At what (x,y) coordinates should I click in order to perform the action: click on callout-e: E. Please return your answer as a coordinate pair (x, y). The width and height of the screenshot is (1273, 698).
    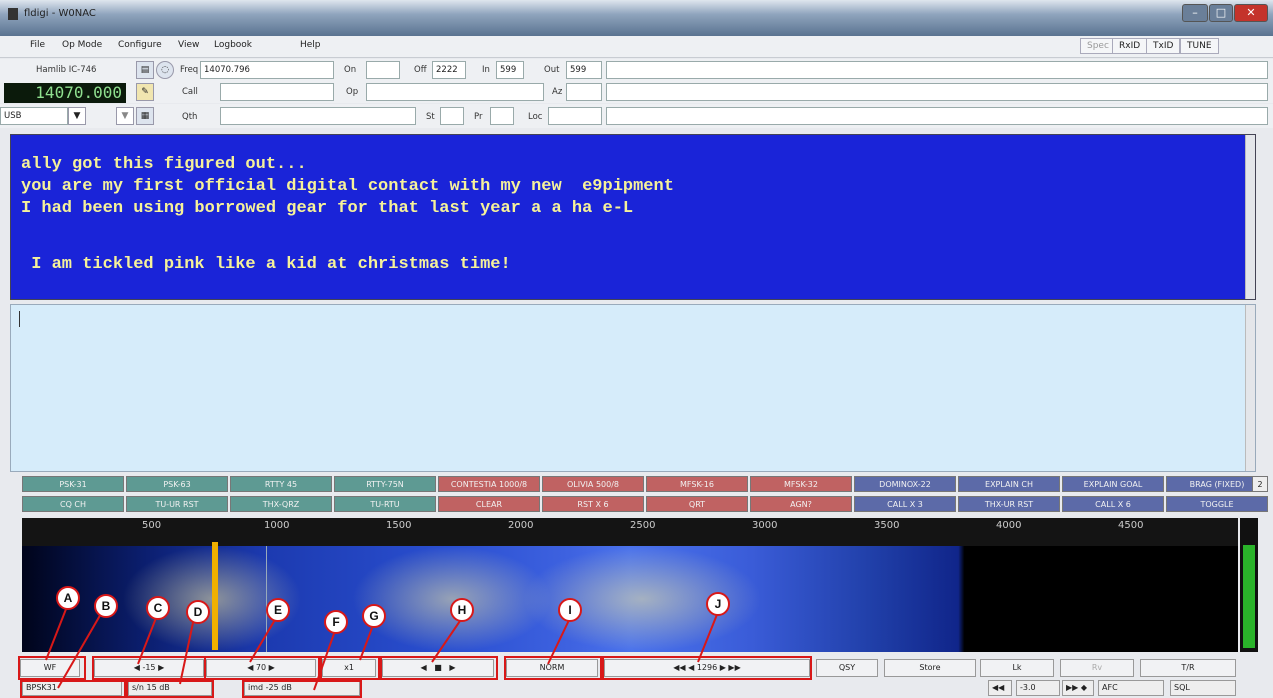
    Looking at the image, I should click on (278, 610).